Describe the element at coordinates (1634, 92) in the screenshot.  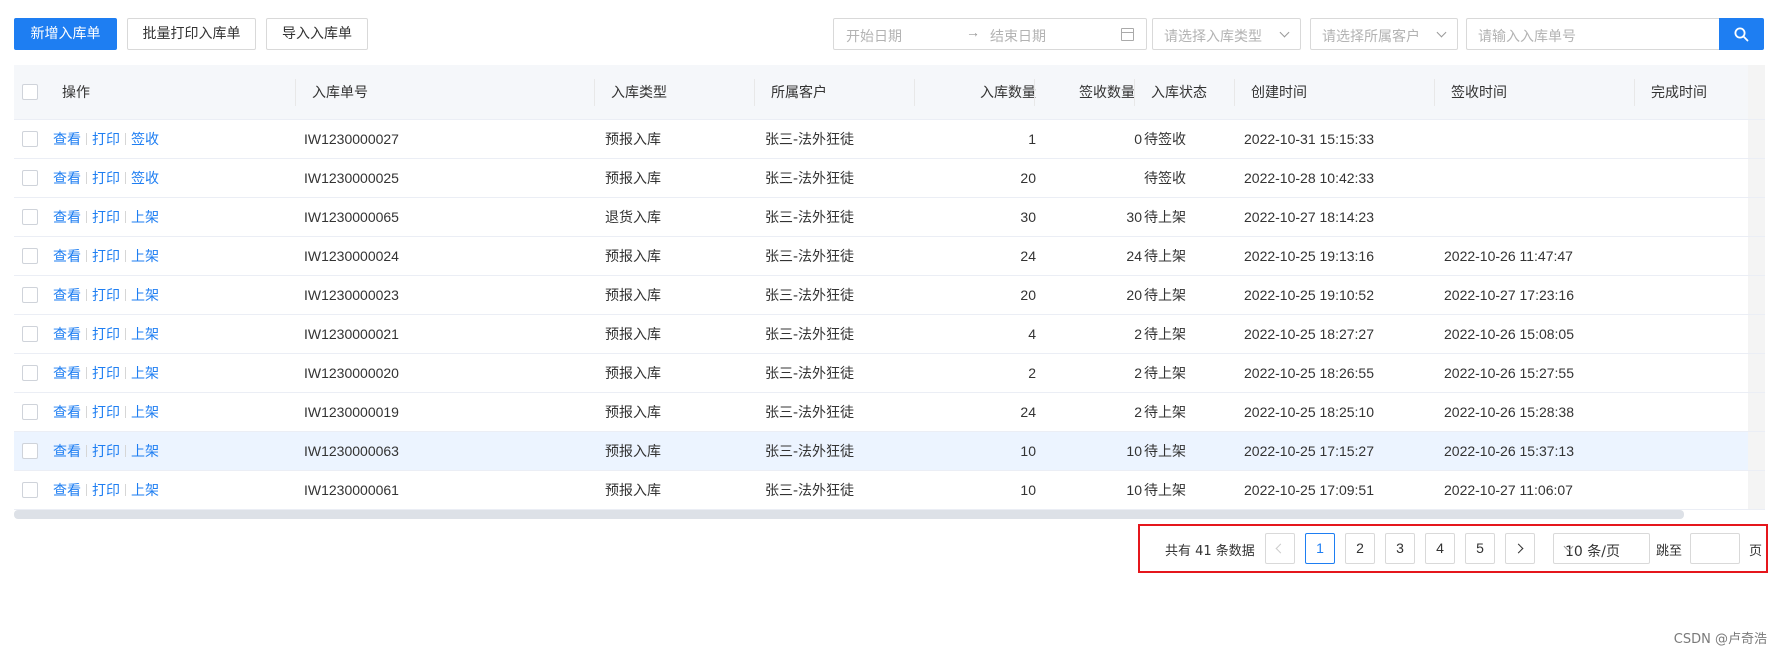
I see `column-divider` at that location.